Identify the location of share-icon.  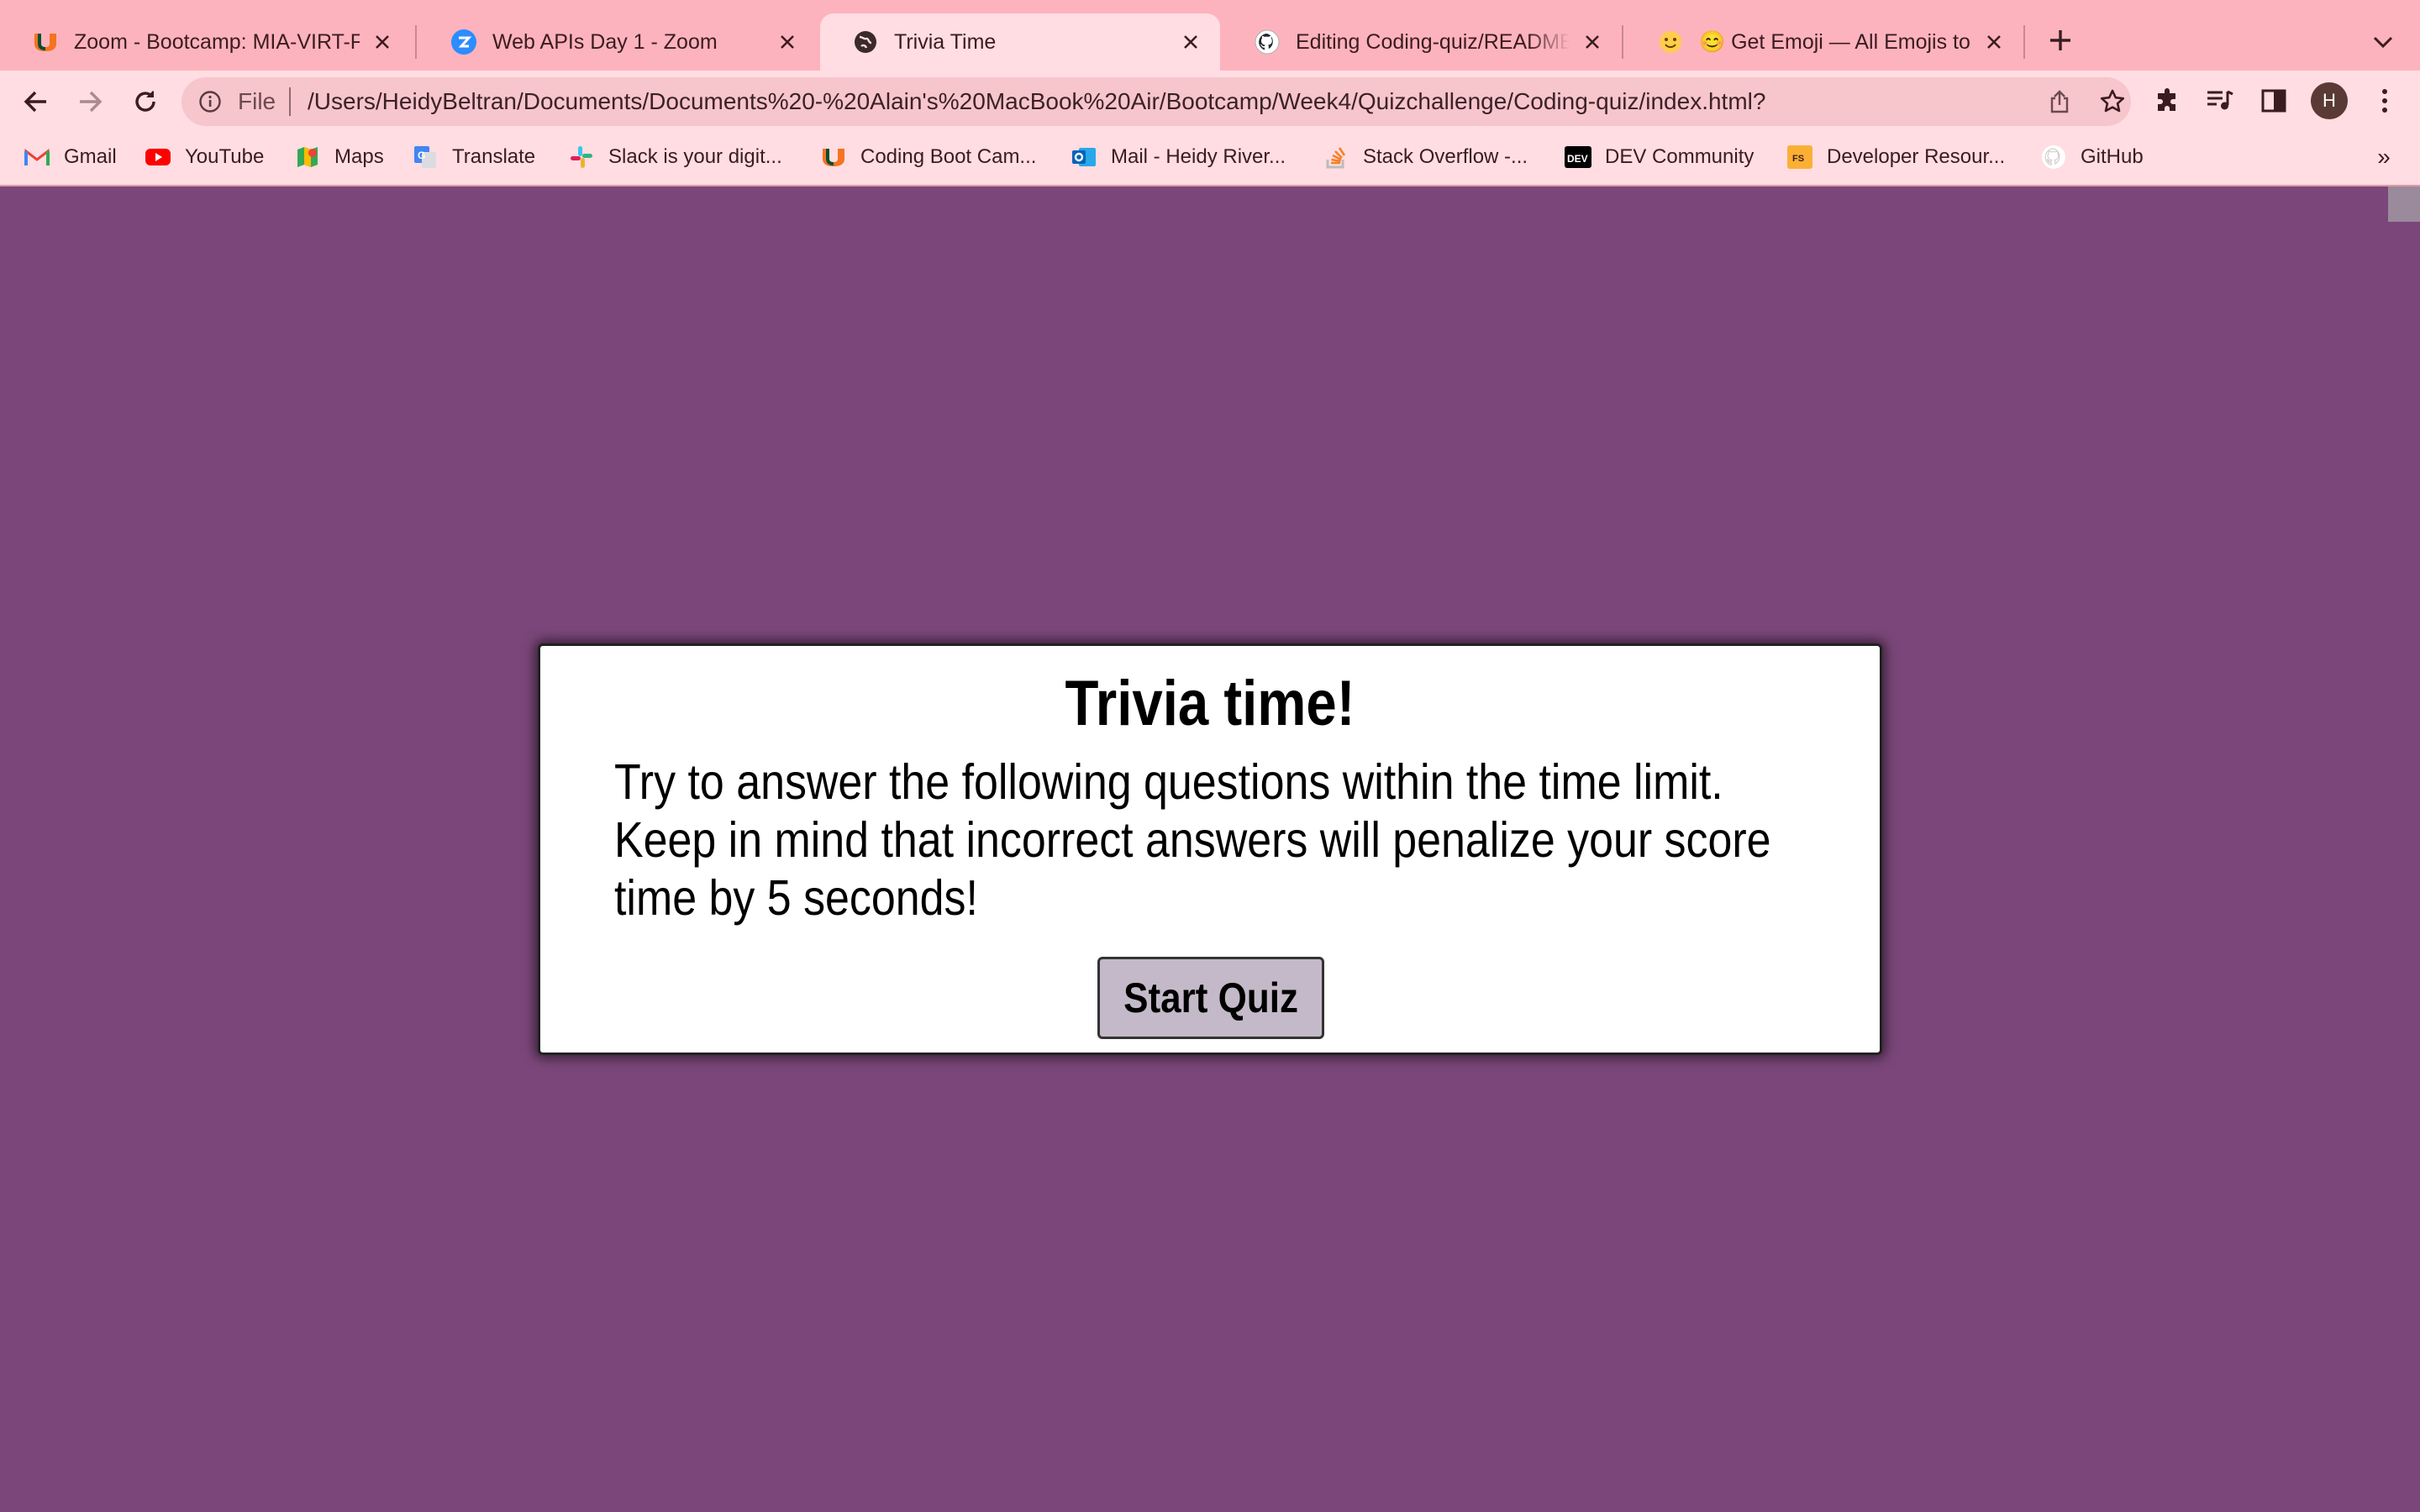
(2059, 101).